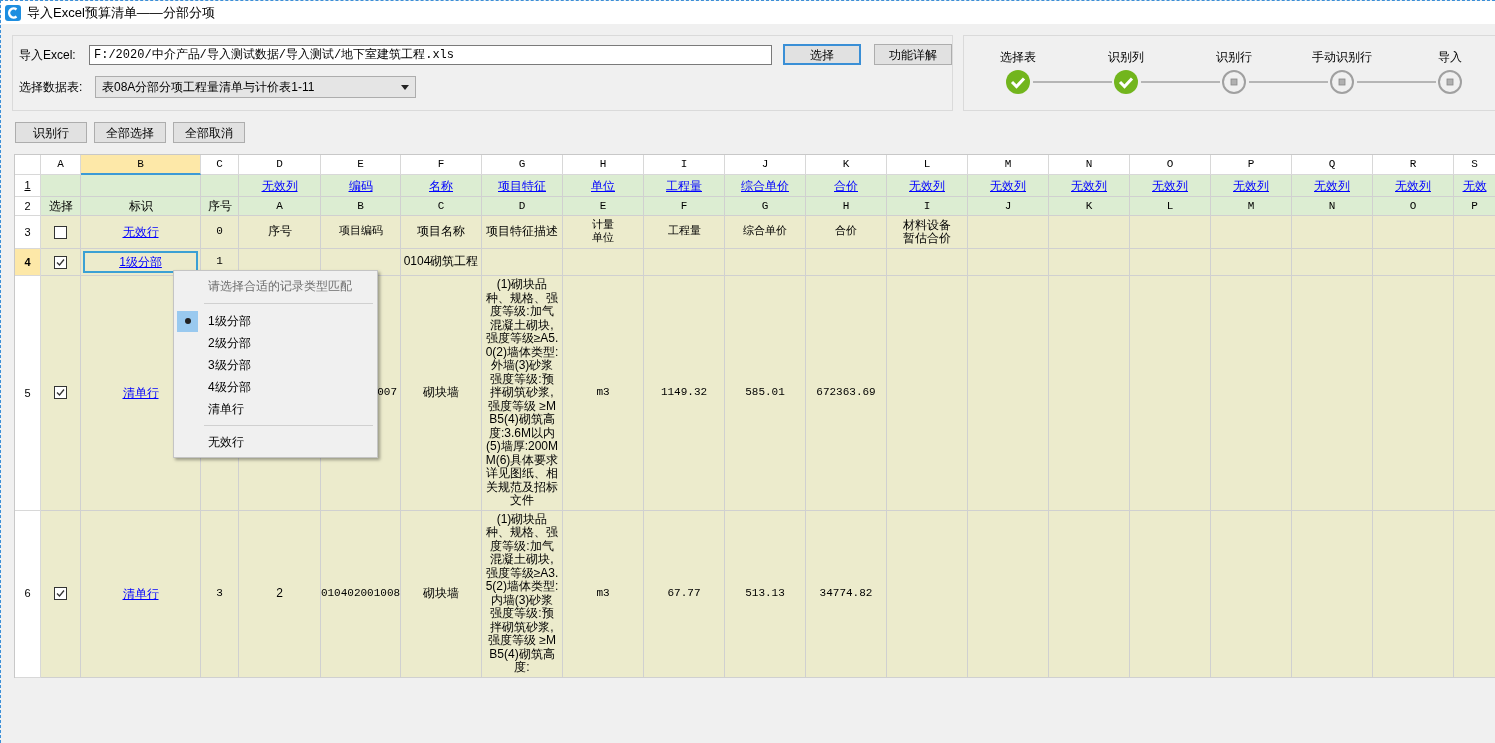 The width and height of the screenshot is (1495, 743). I want to click on table-cell: F, so click(684, 206).